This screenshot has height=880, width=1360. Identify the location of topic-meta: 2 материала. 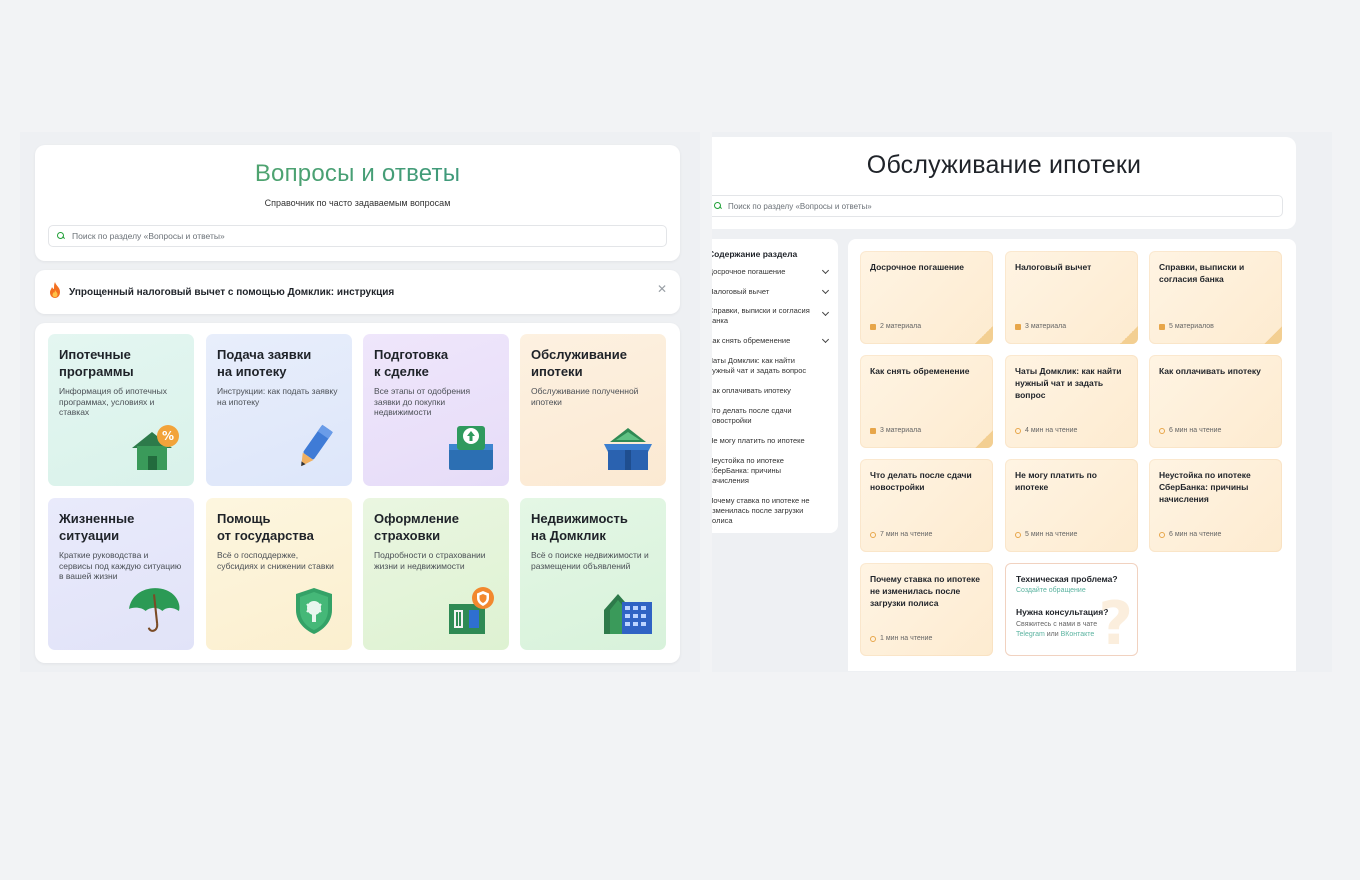
(895, 326).